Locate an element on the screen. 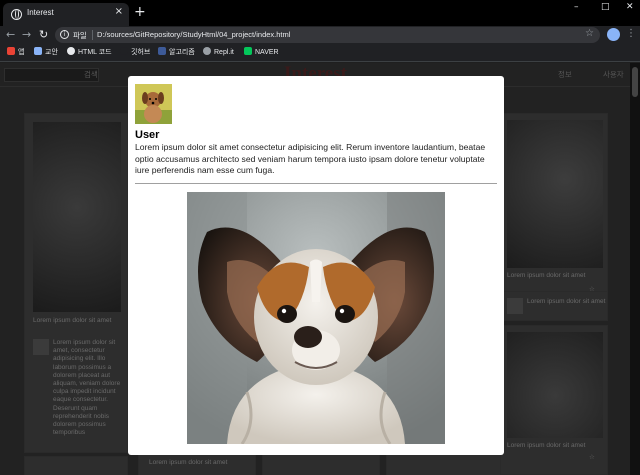  close-window-icon: ✕ is located at coordinates (630, 7).